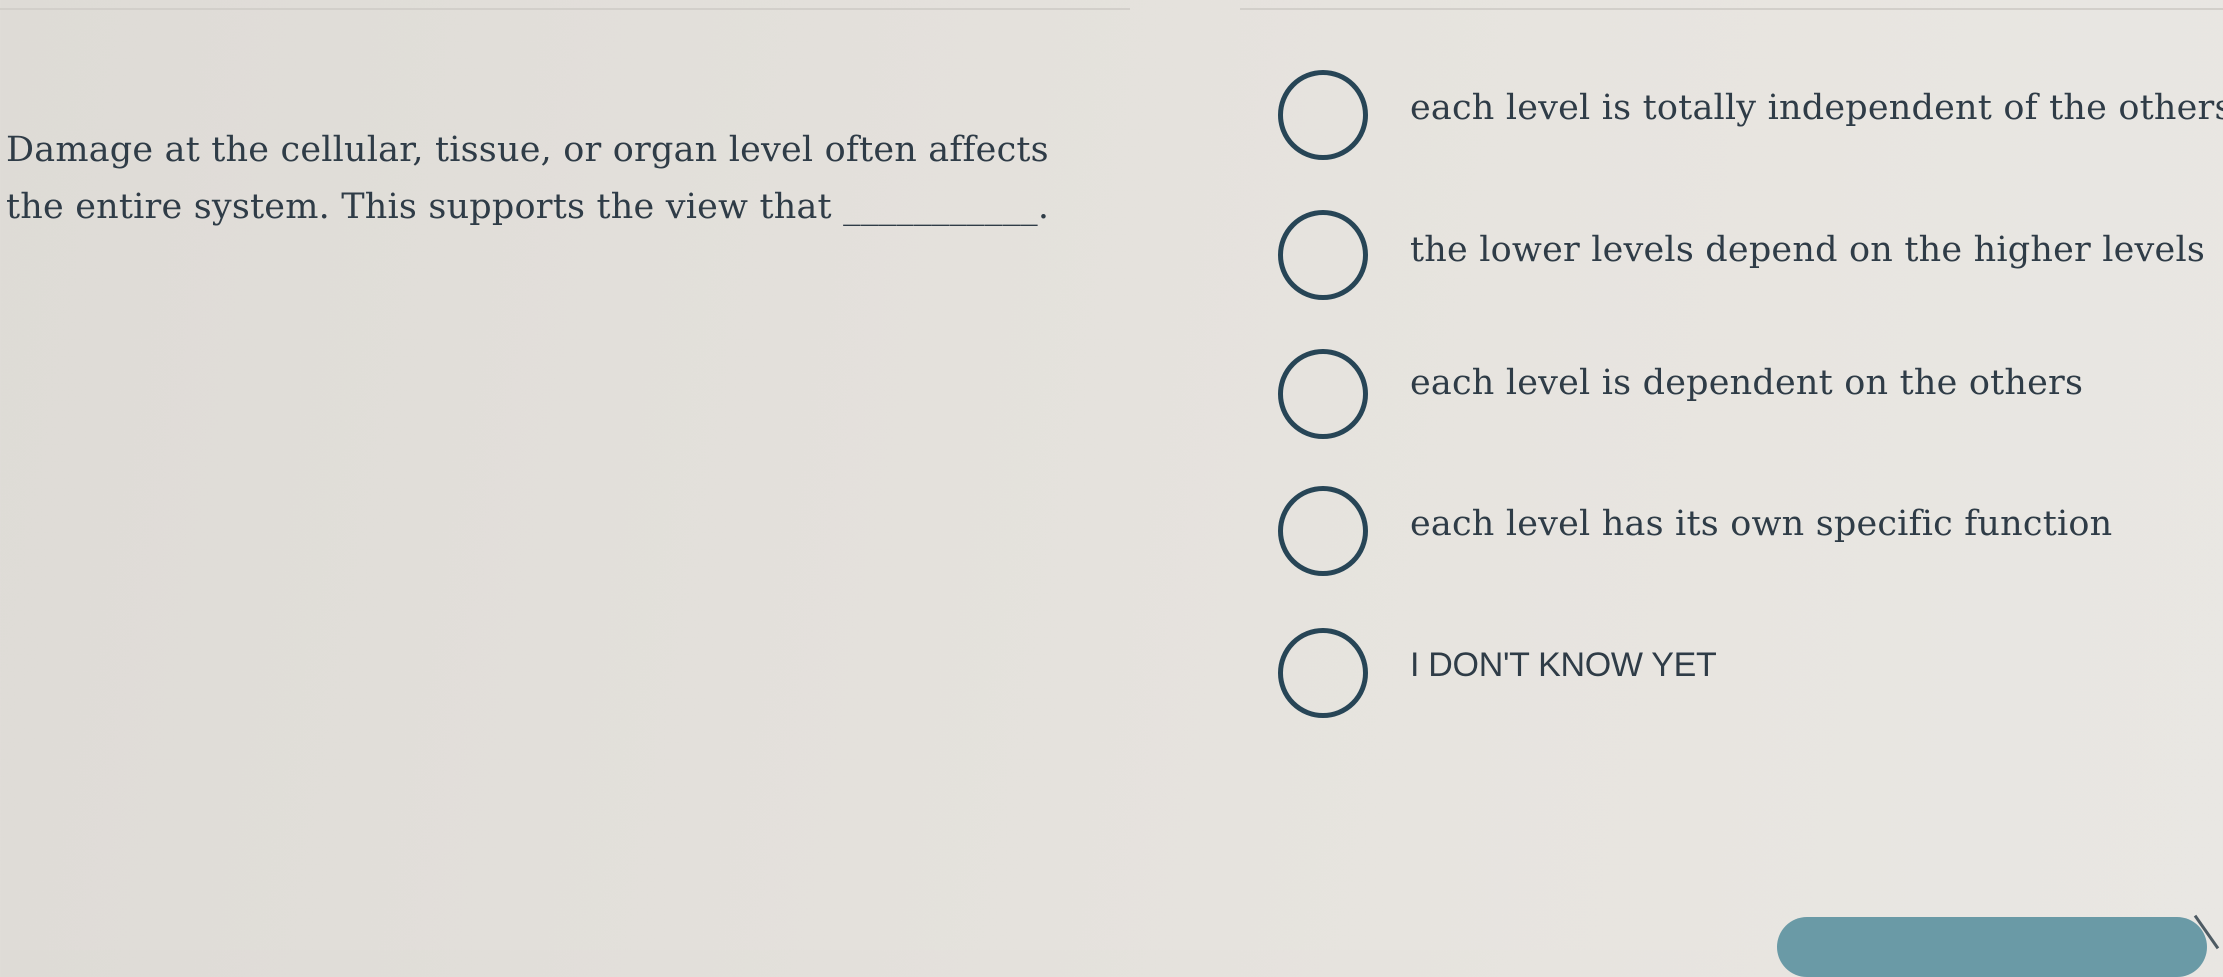 The image size is (2223, 977). What do you see at coordinates (1745, 680) in the screenshot?
I see `answer-option-5: I DON'T KNOW YET` at bounding box center [1745, 680].